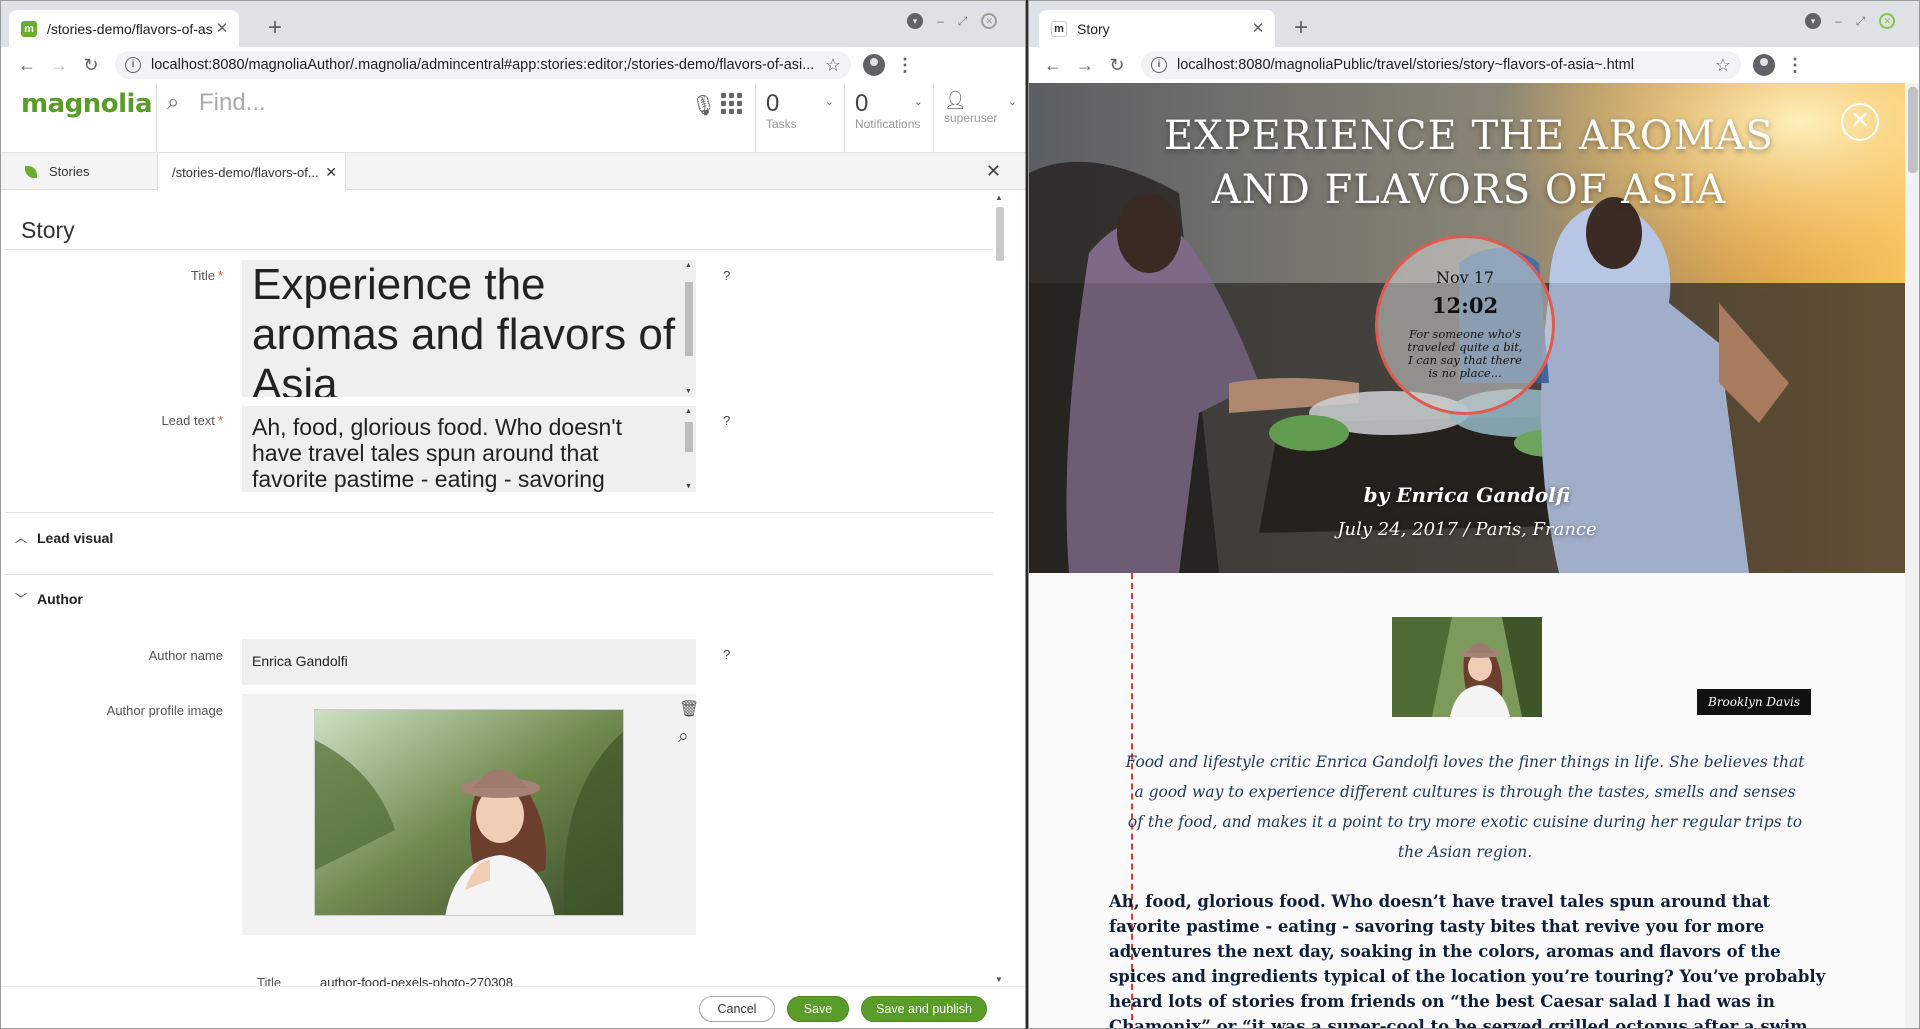 The height and width of the screenshot is (1029, 1920). What do you see at coordinates (29, 28) in the screenshot?
I see `magnolia-favicon-icon: m` at bounding box center [29, 28].